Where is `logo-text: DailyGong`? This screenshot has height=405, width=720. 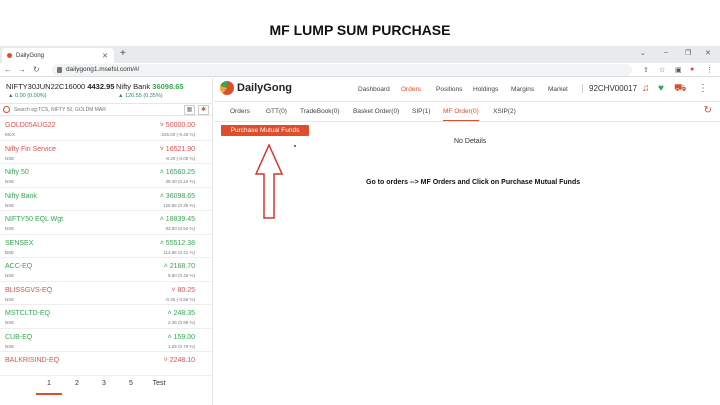
logo-text: DailyGong is located at coordinates (265, 88).